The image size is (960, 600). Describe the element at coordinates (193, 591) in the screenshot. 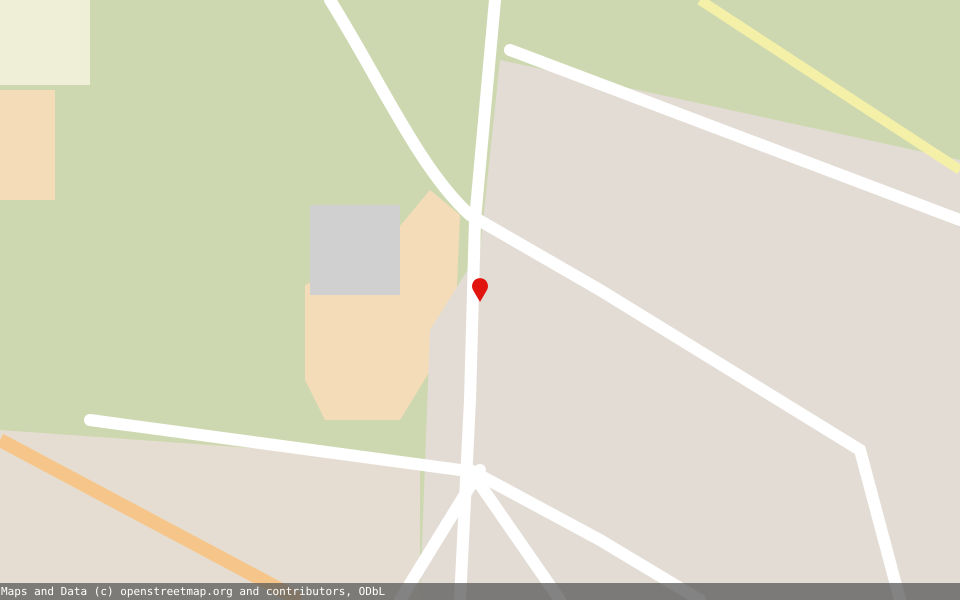

I see `attribution-text: Maps and Data (c) openstreetmap.org and contributors, ODbL` at that location.